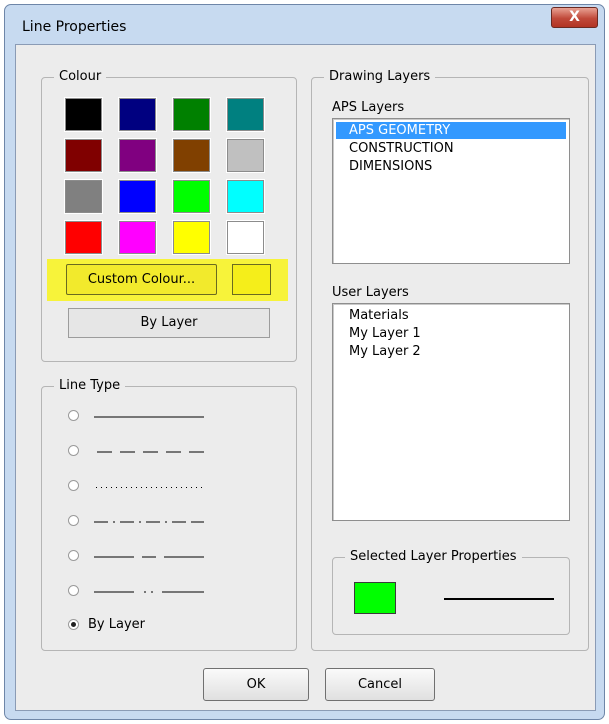 The width and height of the screenshot is (609, 724). Describe the element at coordinates (149, 522) in the screenshot. I see `line-sample-dash-dot` at that location.